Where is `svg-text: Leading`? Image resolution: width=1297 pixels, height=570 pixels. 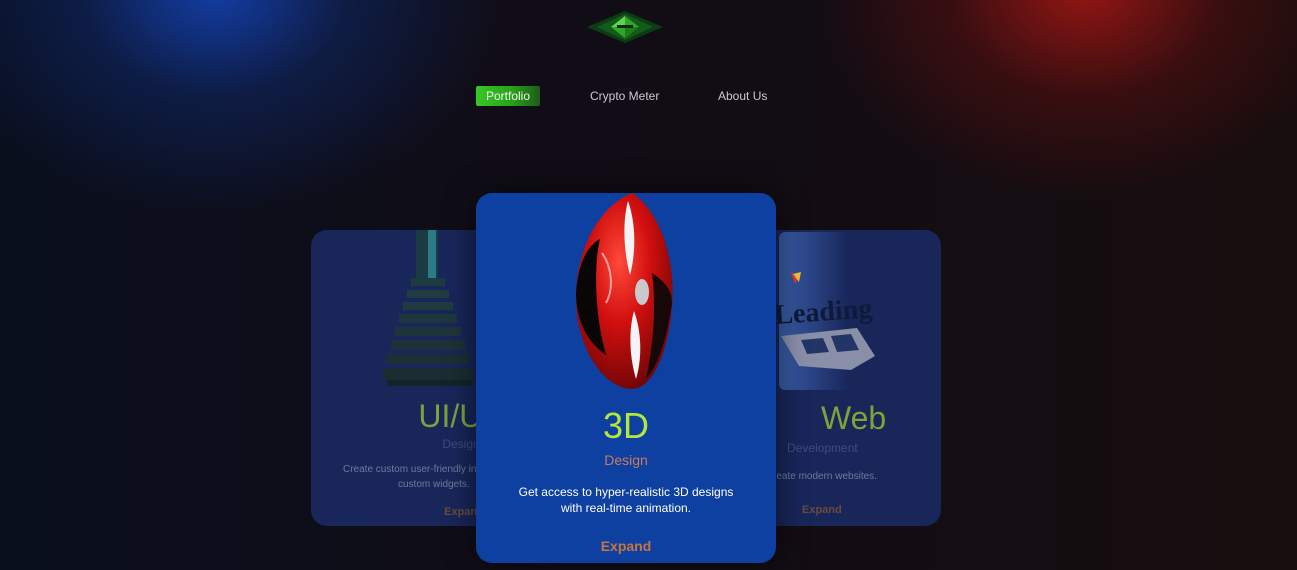 svg-text: Leading is located at coordinates (823, 312).